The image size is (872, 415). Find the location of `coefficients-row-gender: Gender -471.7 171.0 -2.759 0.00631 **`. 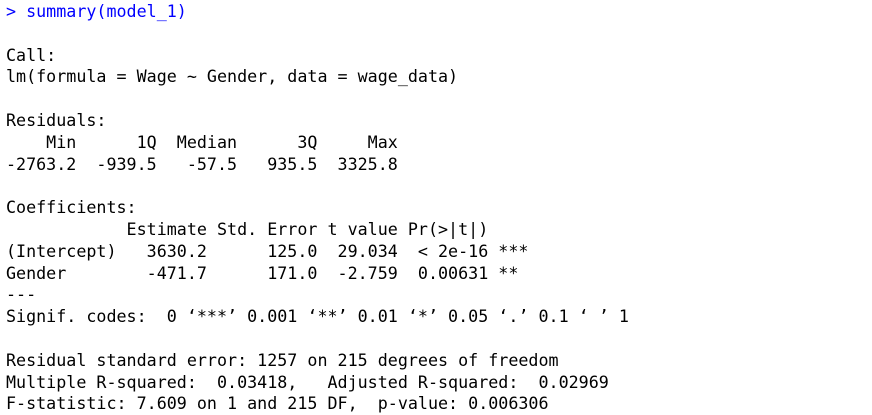

coefficients-row-gender: Gender -471.7 171.0 -2.759 0.00631 ** is located at coordinates (267, 272).